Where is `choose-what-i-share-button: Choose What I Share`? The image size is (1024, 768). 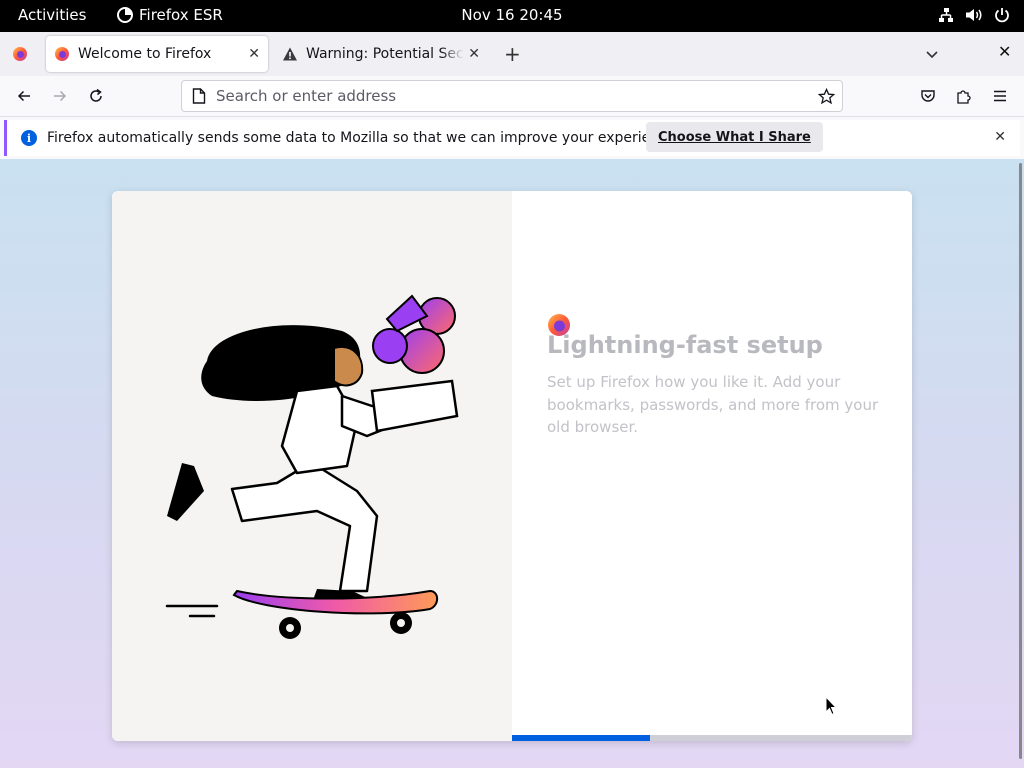
choose-what-i-share-button: Choose What I Share is located at coordinates (734, 137).